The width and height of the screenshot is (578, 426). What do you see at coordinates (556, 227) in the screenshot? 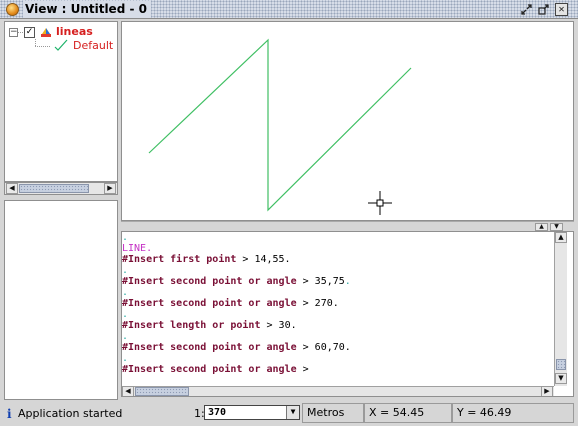
I see `expand-down-button: ▼` at bounding box center [556, 227].